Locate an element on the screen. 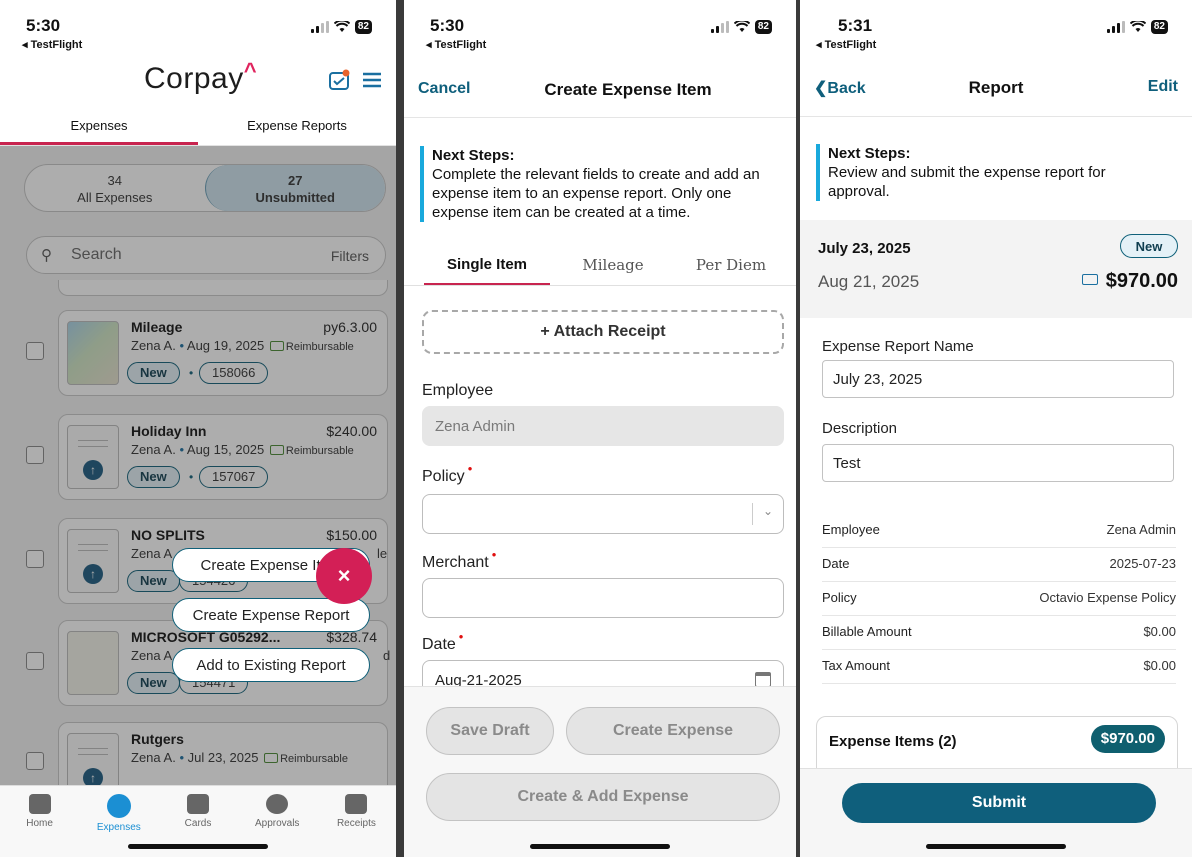 This screenshot has width=1192, height=857. status-badge: New is located at coordinates (1149, 246).